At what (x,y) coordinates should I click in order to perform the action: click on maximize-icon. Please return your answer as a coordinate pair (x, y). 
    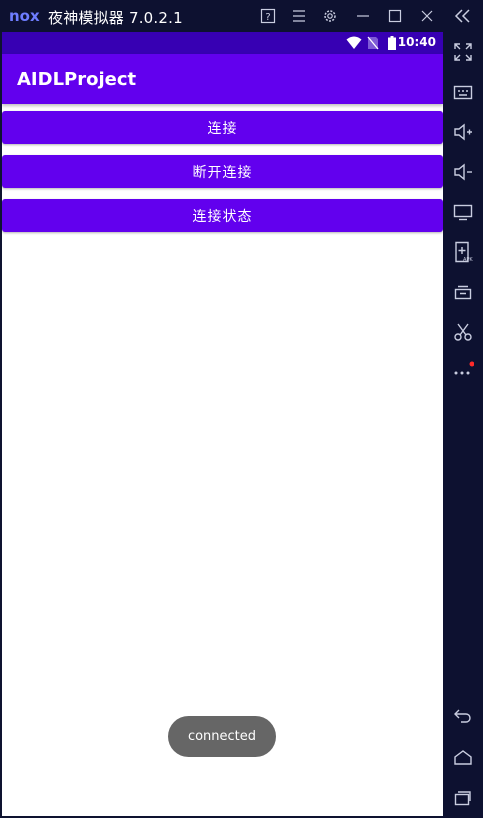
    Looking at the image, I should click on (395, 16).